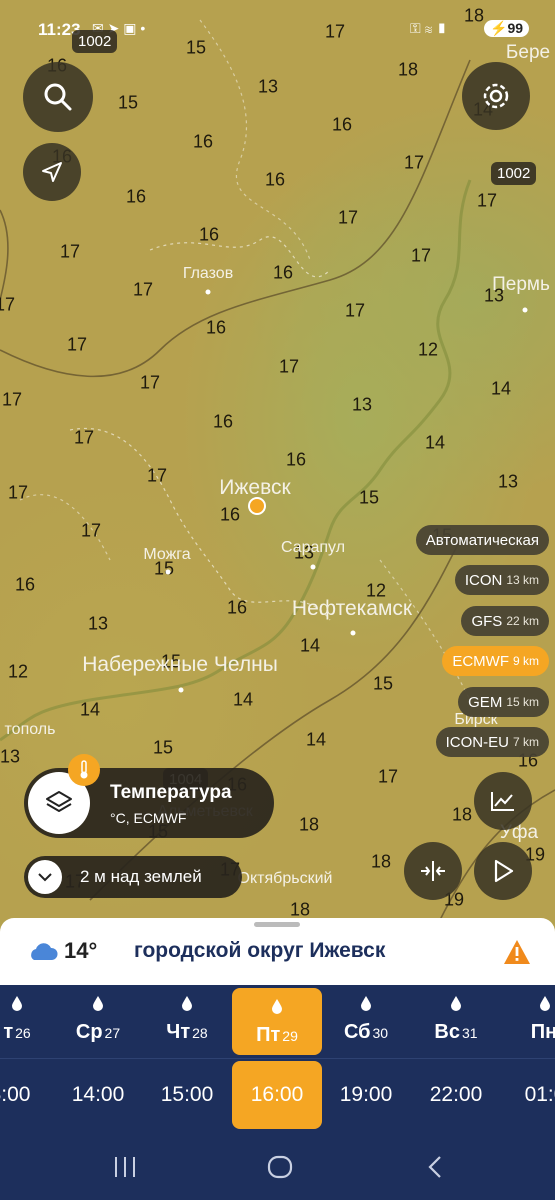 This screenshot has width=555, height=1200. Describe the element at coordinates (505, 621) in the screenshot. I see `model-option-gfs: GFS 22 km` at that location.